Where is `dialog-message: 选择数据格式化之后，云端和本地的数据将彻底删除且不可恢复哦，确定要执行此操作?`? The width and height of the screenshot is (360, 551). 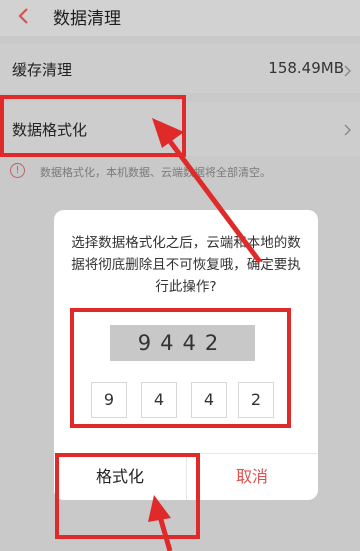 dialog-message: 选择数据格式化之后，云端和本地的数据将彻底删除且不可恢复哦，确定要执行此操作? is located at coordinates (186, 265).